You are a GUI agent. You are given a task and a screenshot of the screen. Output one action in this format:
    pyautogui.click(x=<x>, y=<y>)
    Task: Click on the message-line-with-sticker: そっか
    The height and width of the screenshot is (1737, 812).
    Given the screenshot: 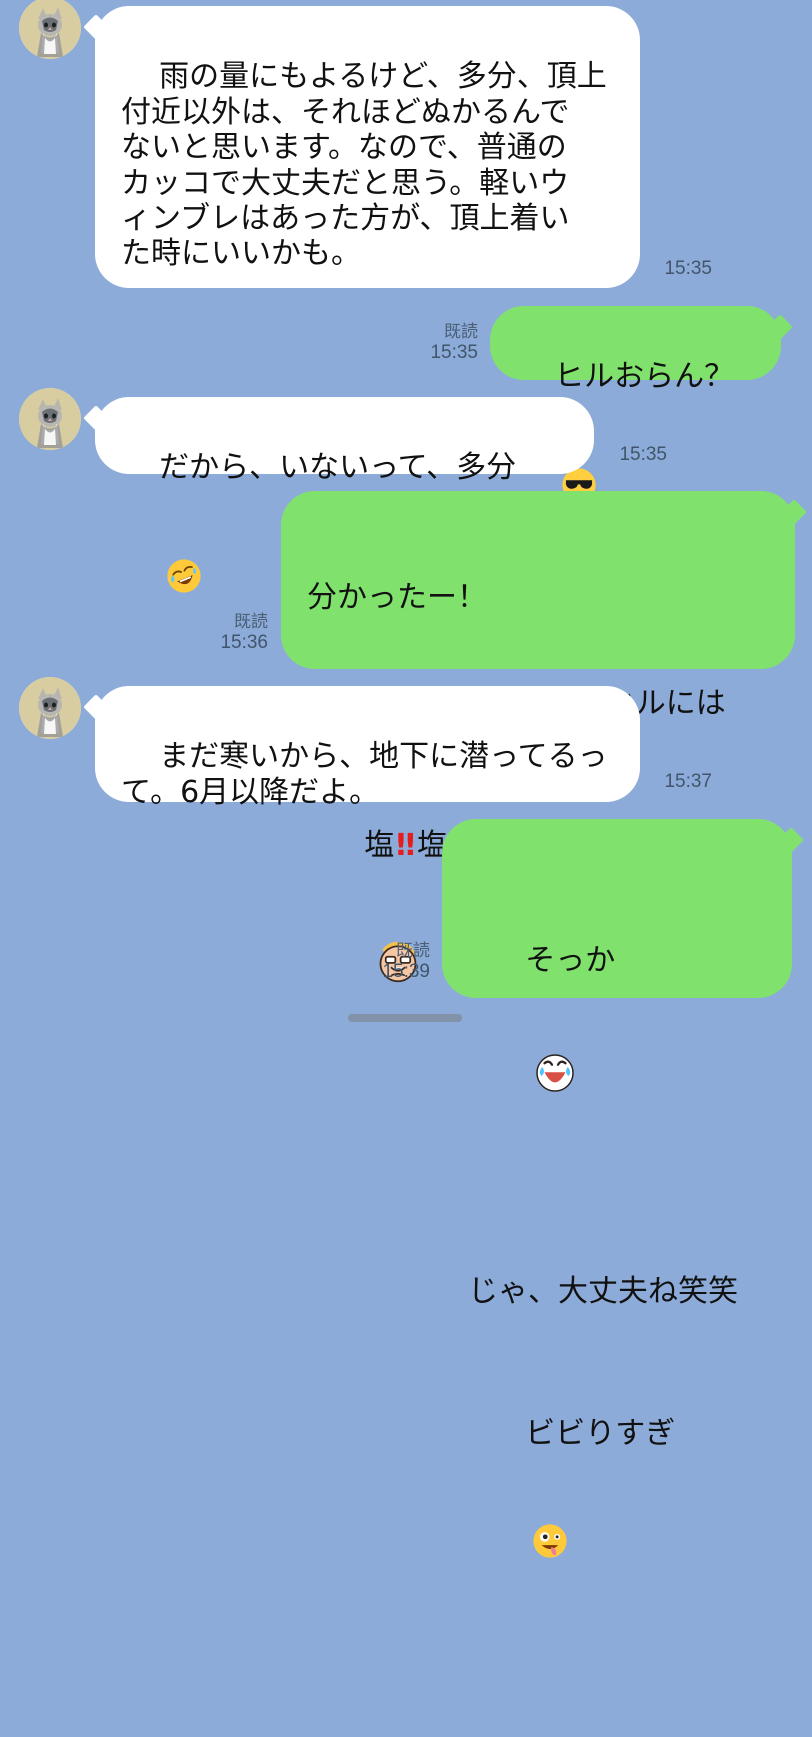 What is the action you would take?
    pyautogui.click(x=617, y=1056)
    